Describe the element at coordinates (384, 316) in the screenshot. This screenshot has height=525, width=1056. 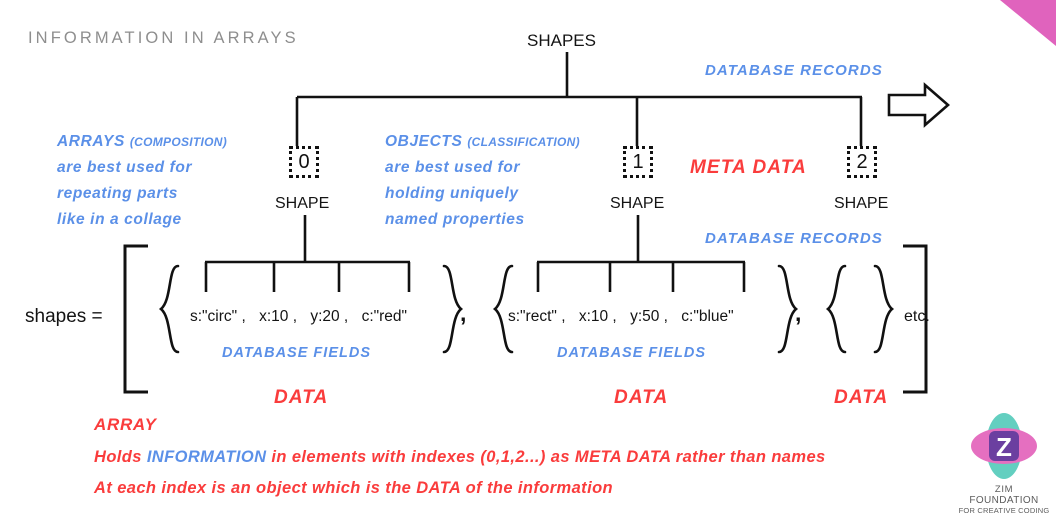
I see `object-0-field-c: c:"red"` at that location.